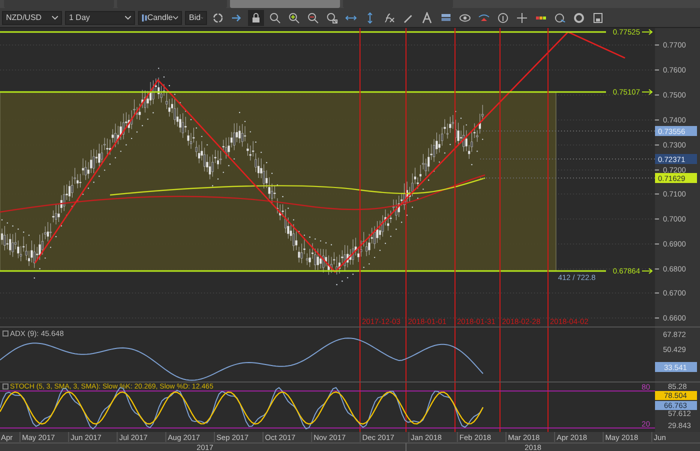 The height and width of the screenshot is (451, 700). What do you see at coordinates (32, 17) in the screenshot?
I see `symbol-select: NZD/USD` at bounding box center [32, 17].